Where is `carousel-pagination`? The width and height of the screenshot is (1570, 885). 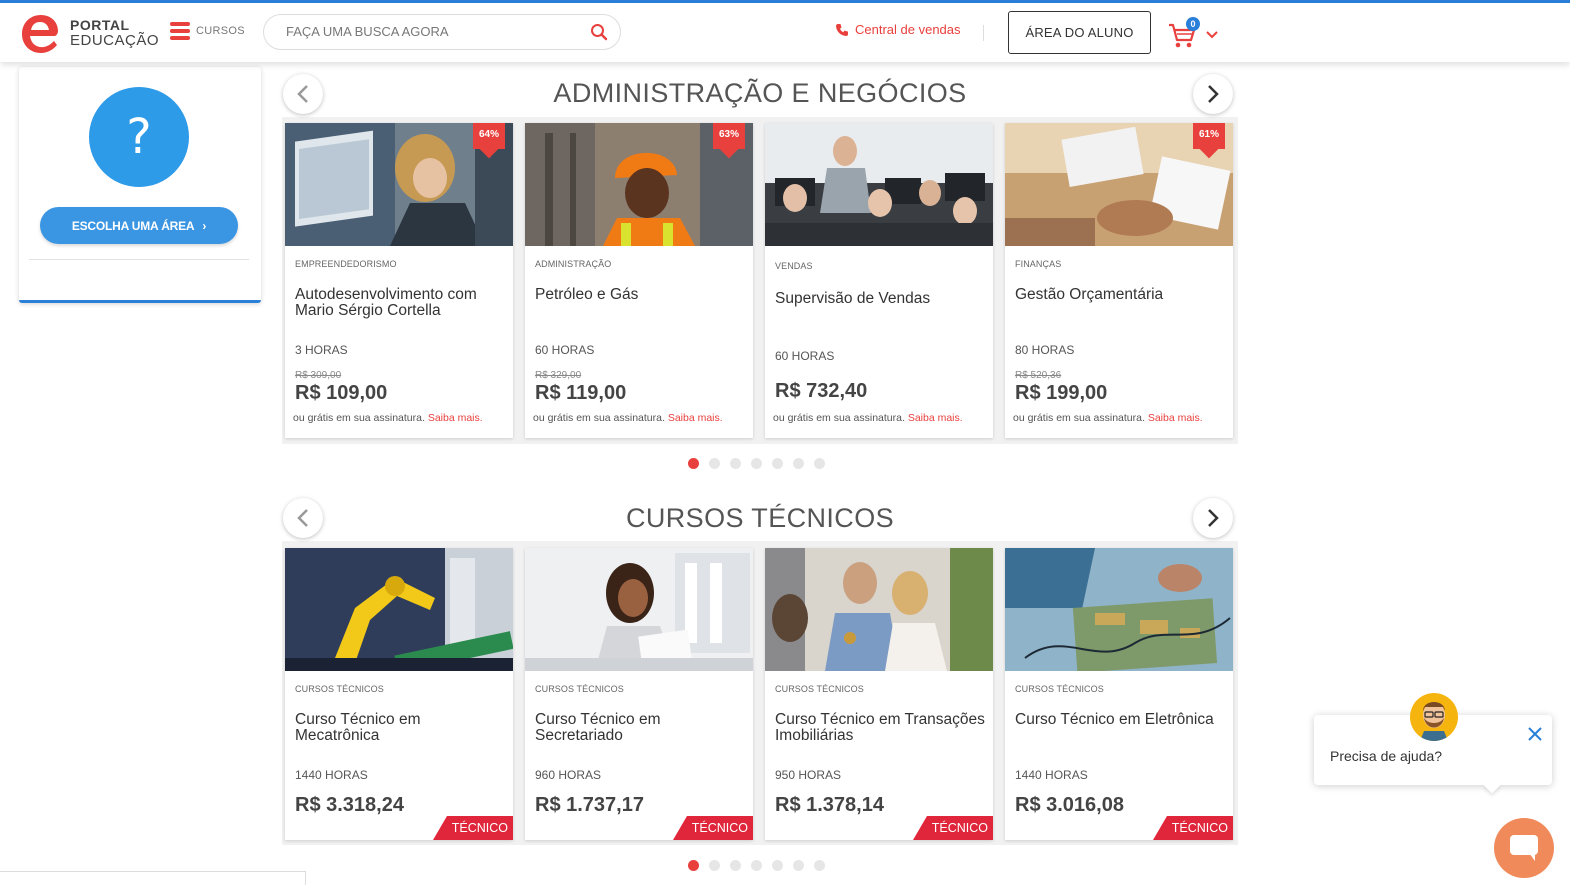
carousel-pagination is located at coordinates (756, 463).